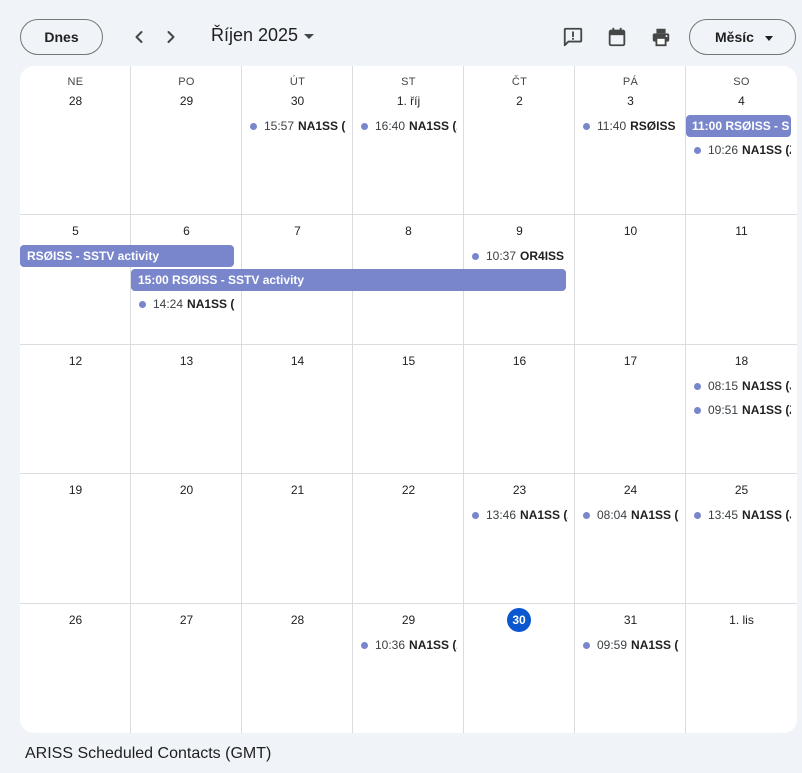  What do you see at coordinates (186, 82) in the screenshot?
I see `weekday-header: PO` at bounding box center [186, 82].